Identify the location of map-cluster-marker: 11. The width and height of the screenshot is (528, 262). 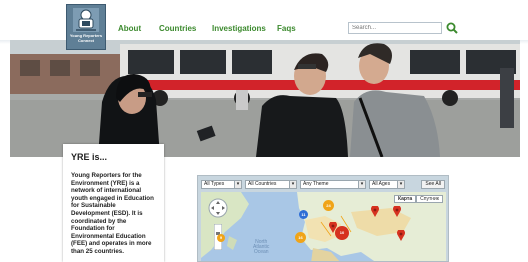
(303, 214).